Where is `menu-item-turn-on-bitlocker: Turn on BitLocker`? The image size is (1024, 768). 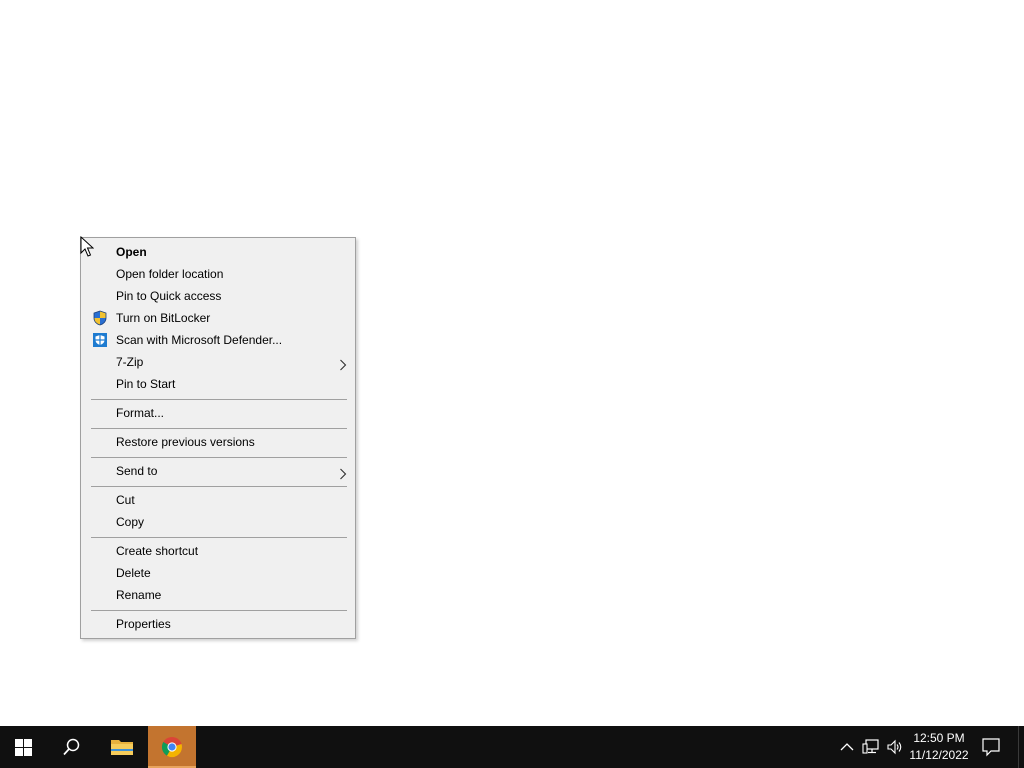 menu-item-turn-on-bitlocker: Turn on BitLocker is located at coordinates (218, 318).